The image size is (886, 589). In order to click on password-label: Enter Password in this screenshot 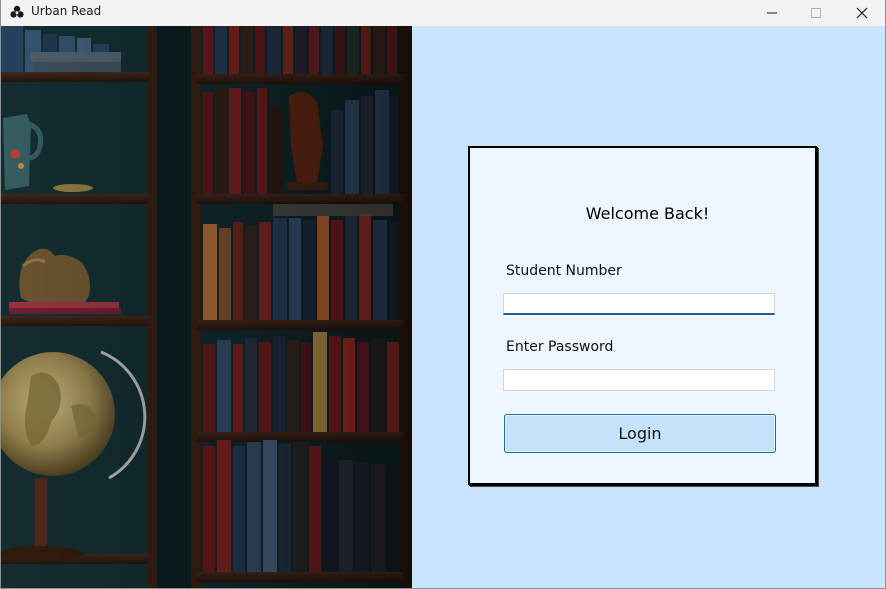, I will do `click(560, 347)`.